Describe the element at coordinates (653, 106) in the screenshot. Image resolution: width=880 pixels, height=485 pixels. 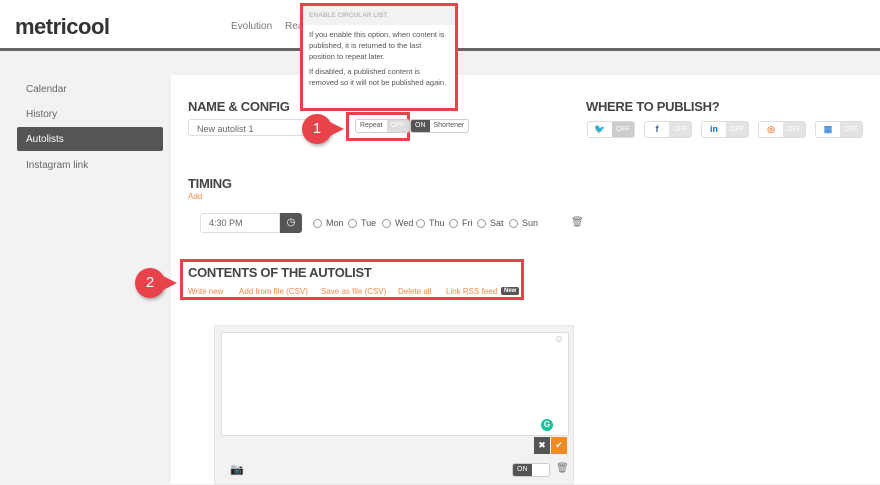
I see `where-to-publish-title: WHERE TO PUBLISH?` at that location.